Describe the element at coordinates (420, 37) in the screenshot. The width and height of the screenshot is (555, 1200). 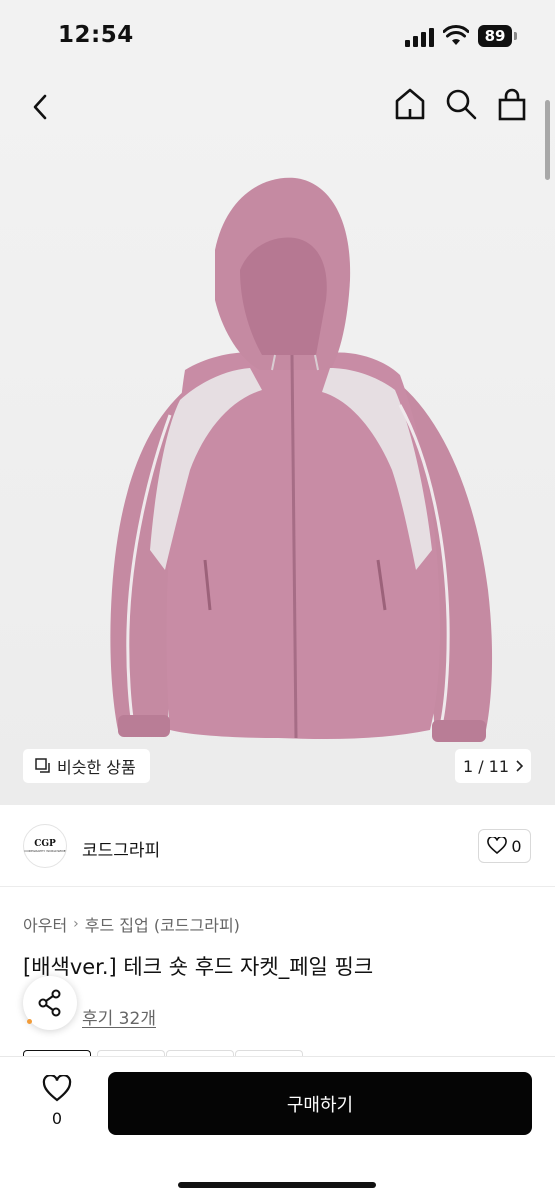
I see `cellular-signal-icon` at that location.